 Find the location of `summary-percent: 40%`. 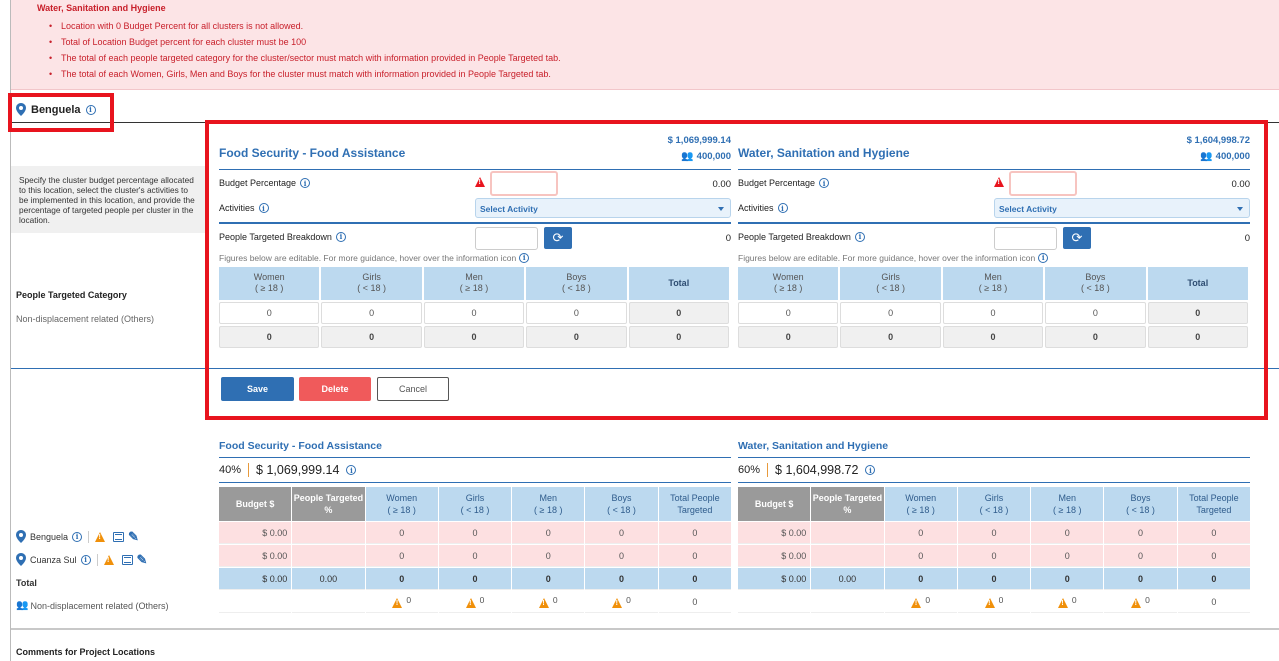

summary-percent: 40% is located at coordinates (230, 470).